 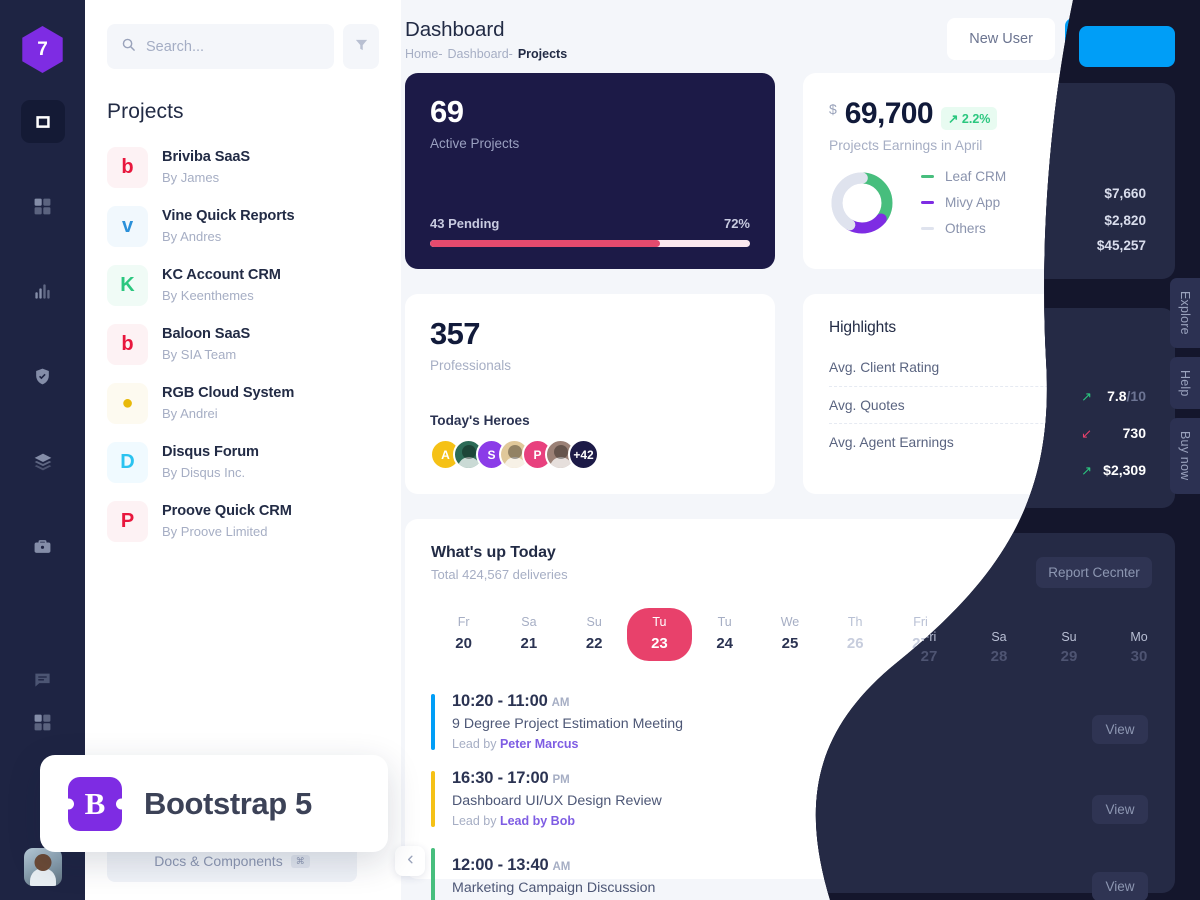 What do you see at coordinates (1121, 245) in the screenshot?
I see `dark-amount-3: $45,257` at bounding box center [1121, 245].